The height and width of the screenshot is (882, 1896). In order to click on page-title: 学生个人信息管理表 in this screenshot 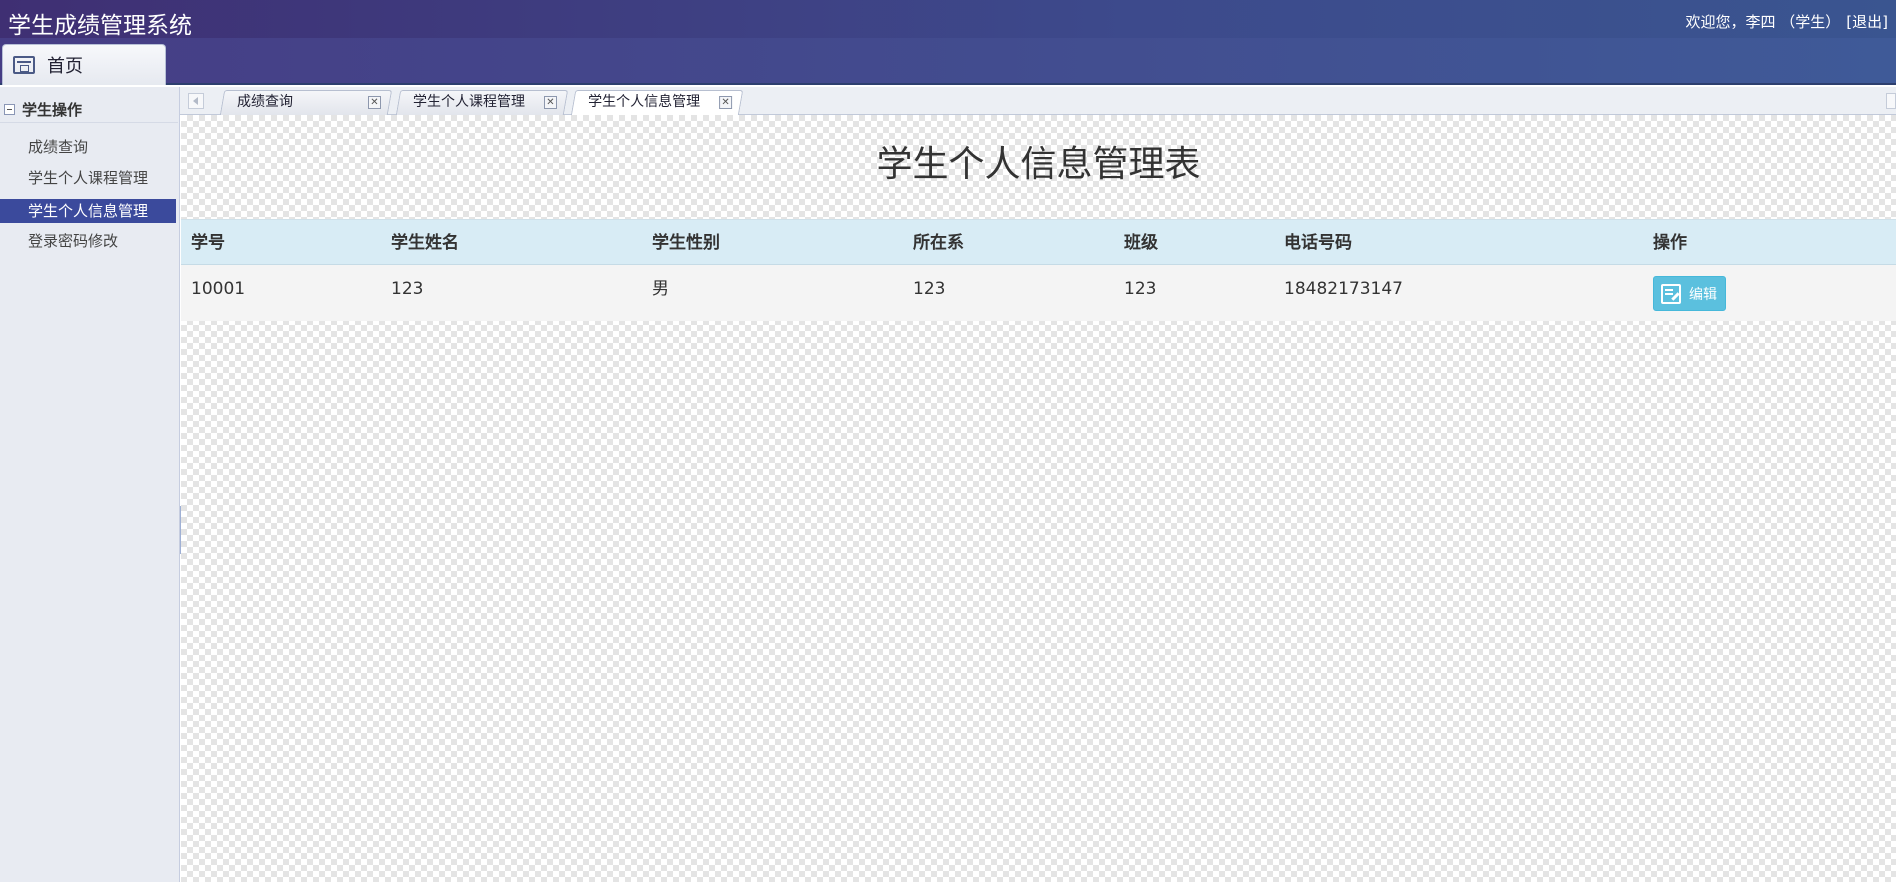, I will do `click(1038, 164)`.